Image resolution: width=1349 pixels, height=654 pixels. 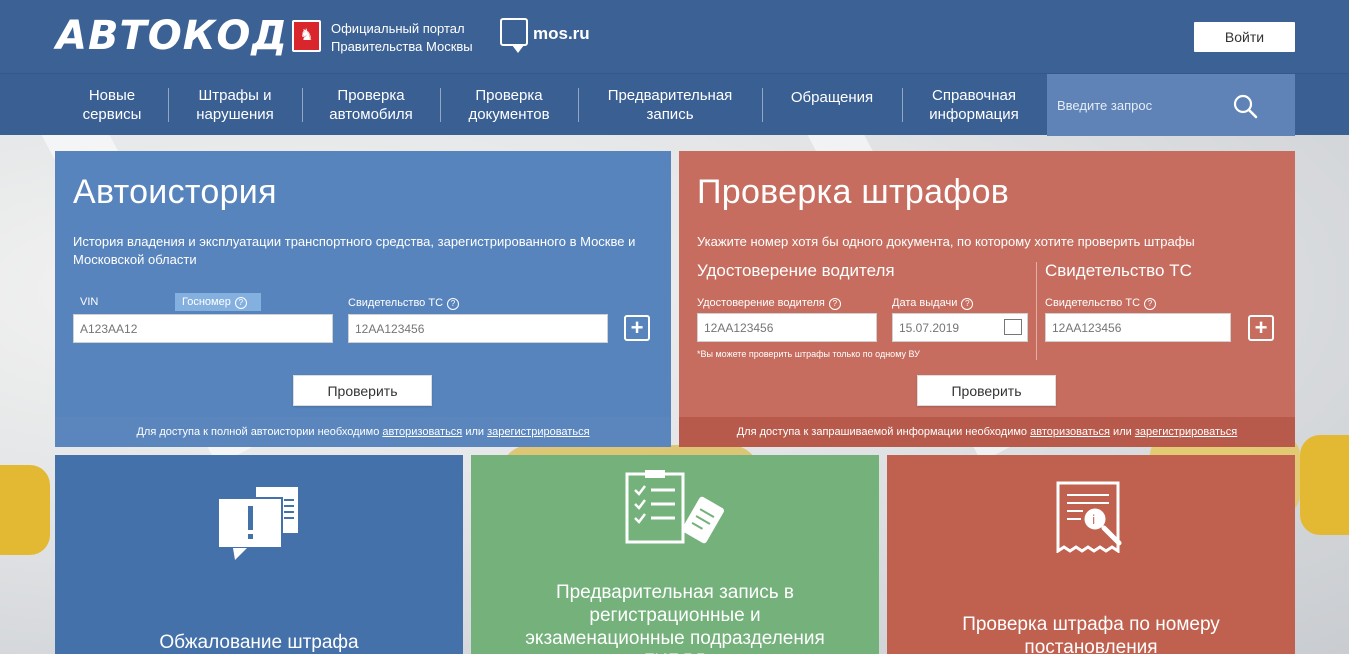 What do you see at coordinates (398, 28) in the screenshot?
I see `portal-caption-line1: Официальный портал` at bounding box center [398, 28].